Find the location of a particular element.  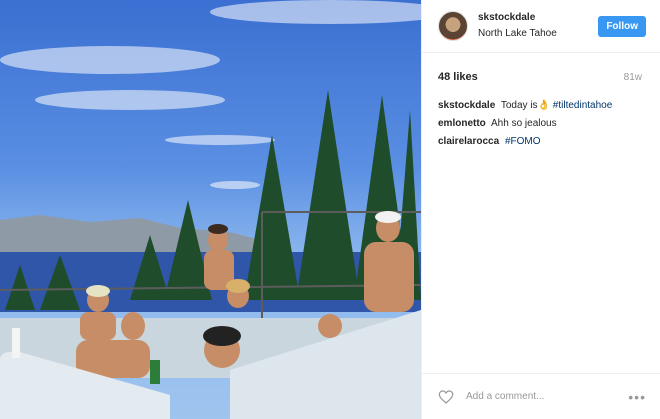

follow-button: Follow is located at coordinates (622, 26).